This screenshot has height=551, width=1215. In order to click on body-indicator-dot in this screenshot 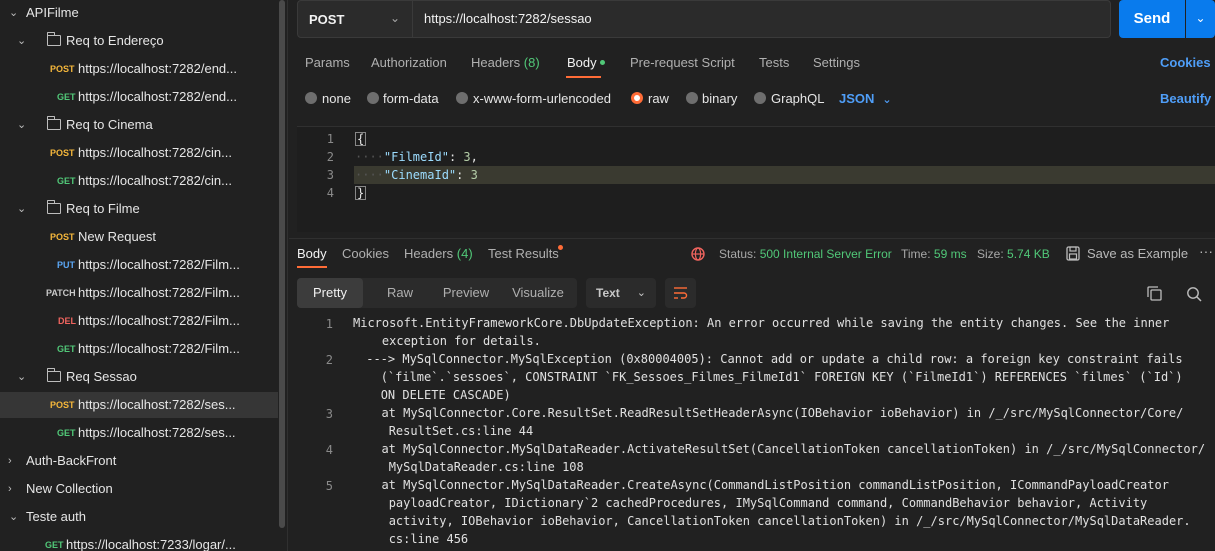, I will do `click(602, 62)`.